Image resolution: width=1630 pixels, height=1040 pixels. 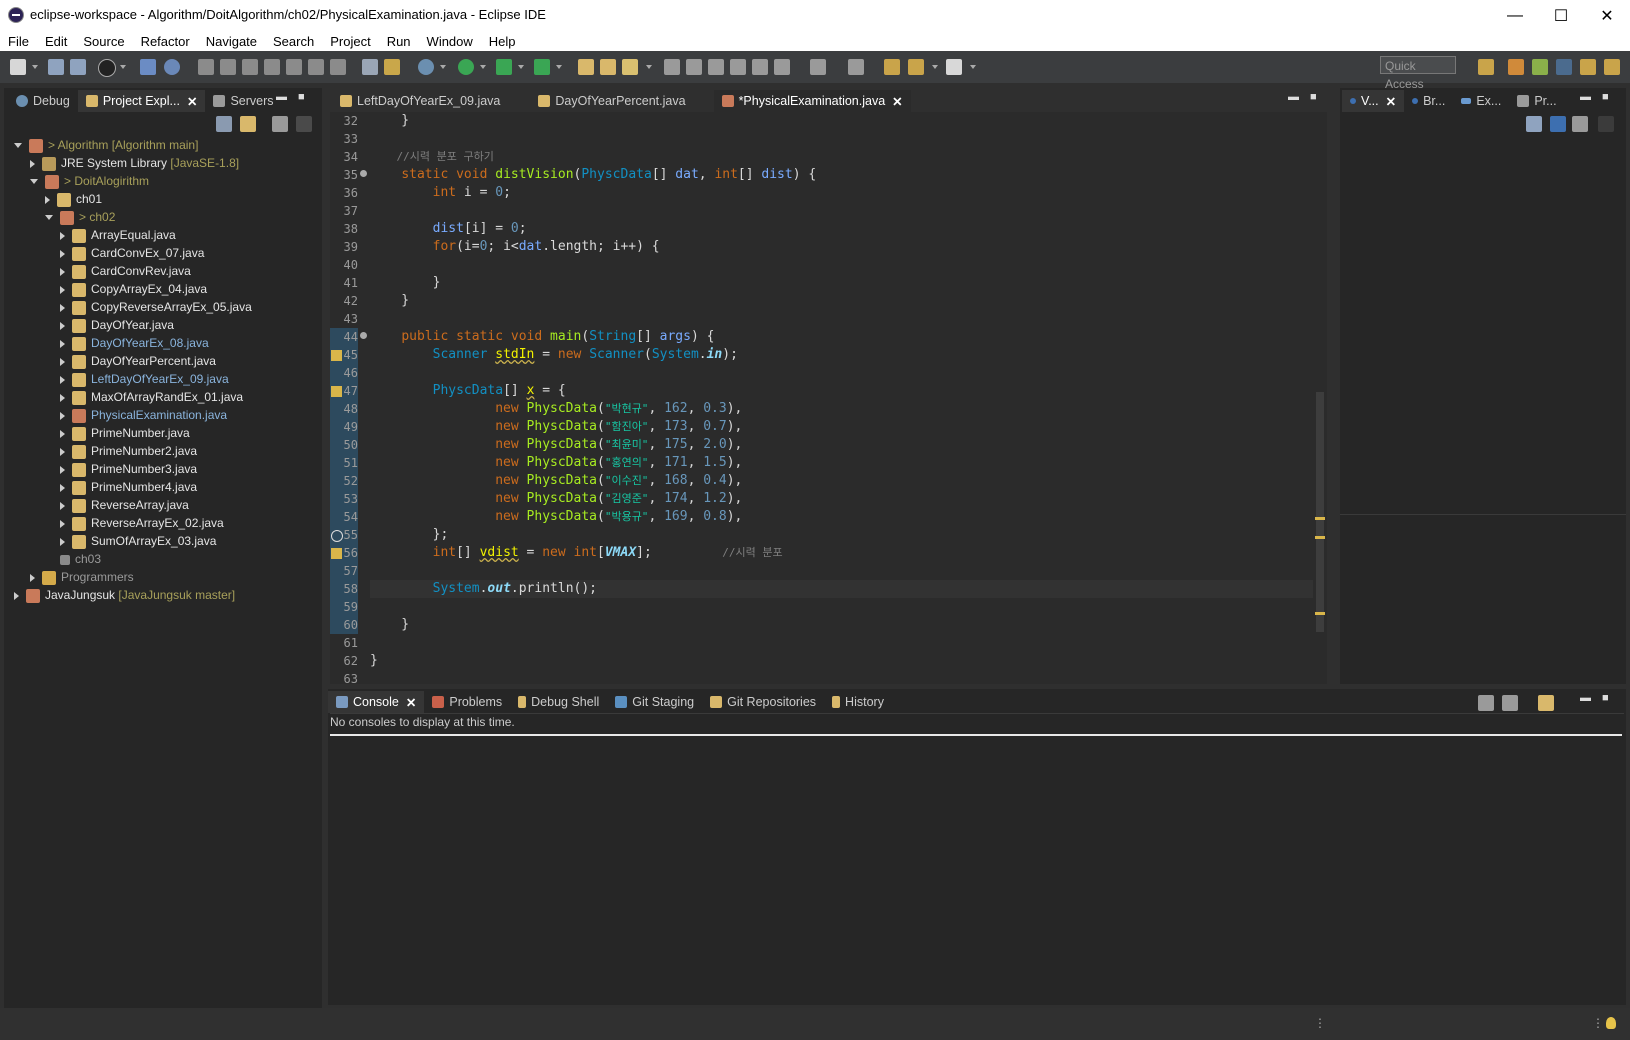 What do you see at coordinates (138, 541) in the screenshot?
I see `tree-item-file: SumOfArrayEx_03.java` at bounding box center [138, 541].